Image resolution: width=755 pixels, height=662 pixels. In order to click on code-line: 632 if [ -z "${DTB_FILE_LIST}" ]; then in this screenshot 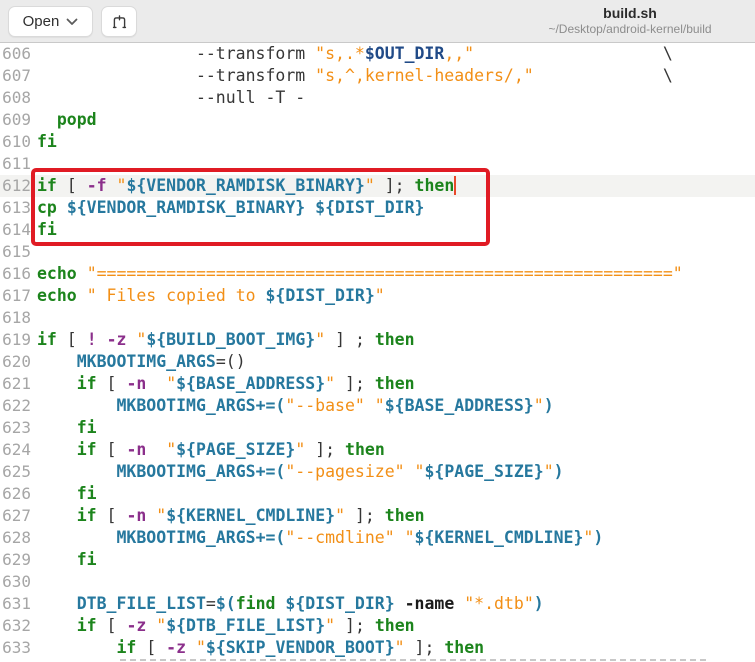, I will do `click(377, 626)`.